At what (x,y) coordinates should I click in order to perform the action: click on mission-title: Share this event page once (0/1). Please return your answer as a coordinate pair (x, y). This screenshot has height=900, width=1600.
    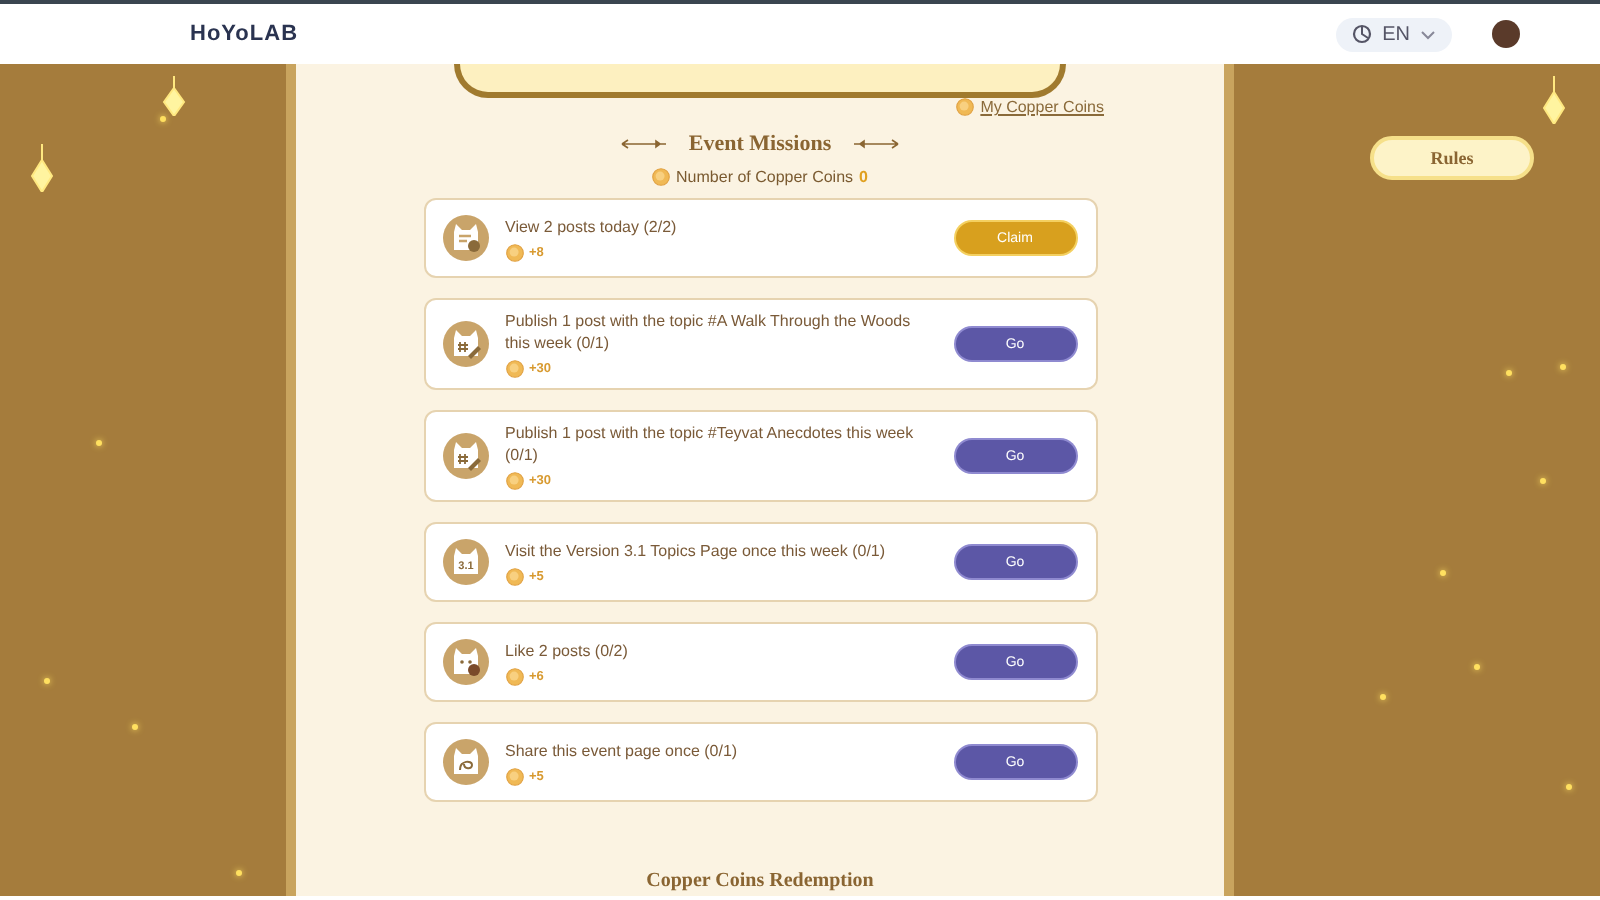
    Looking at the image, I should click on (622, 750).